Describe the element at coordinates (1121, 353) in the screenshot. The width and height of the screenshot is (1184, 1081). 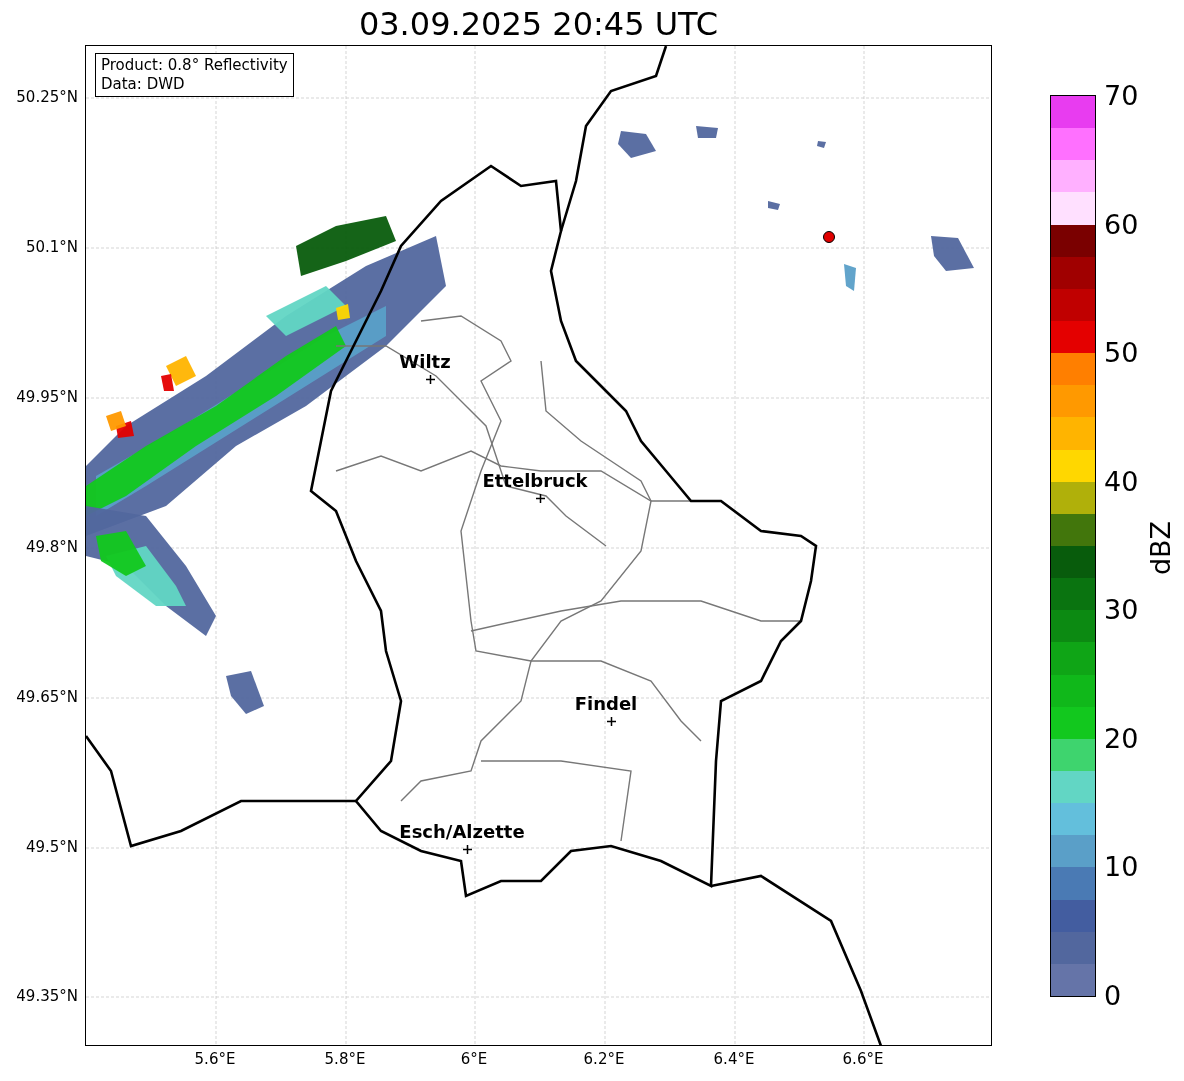
I see `colorbar-tick-label: 50` at that location.